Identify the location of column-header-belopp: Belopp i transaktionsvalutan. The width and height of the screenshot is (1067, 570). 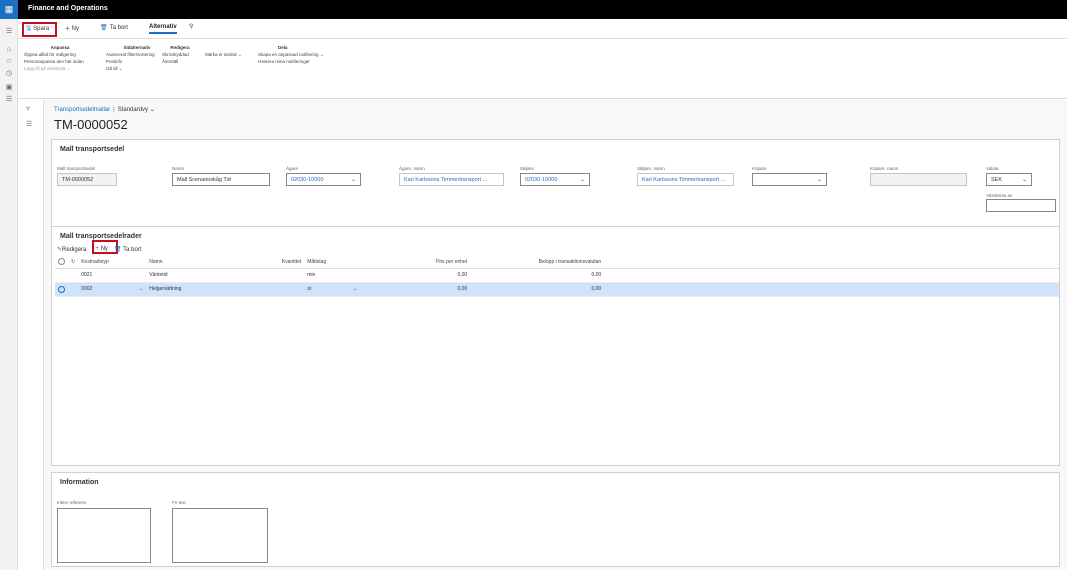
(537, 262).